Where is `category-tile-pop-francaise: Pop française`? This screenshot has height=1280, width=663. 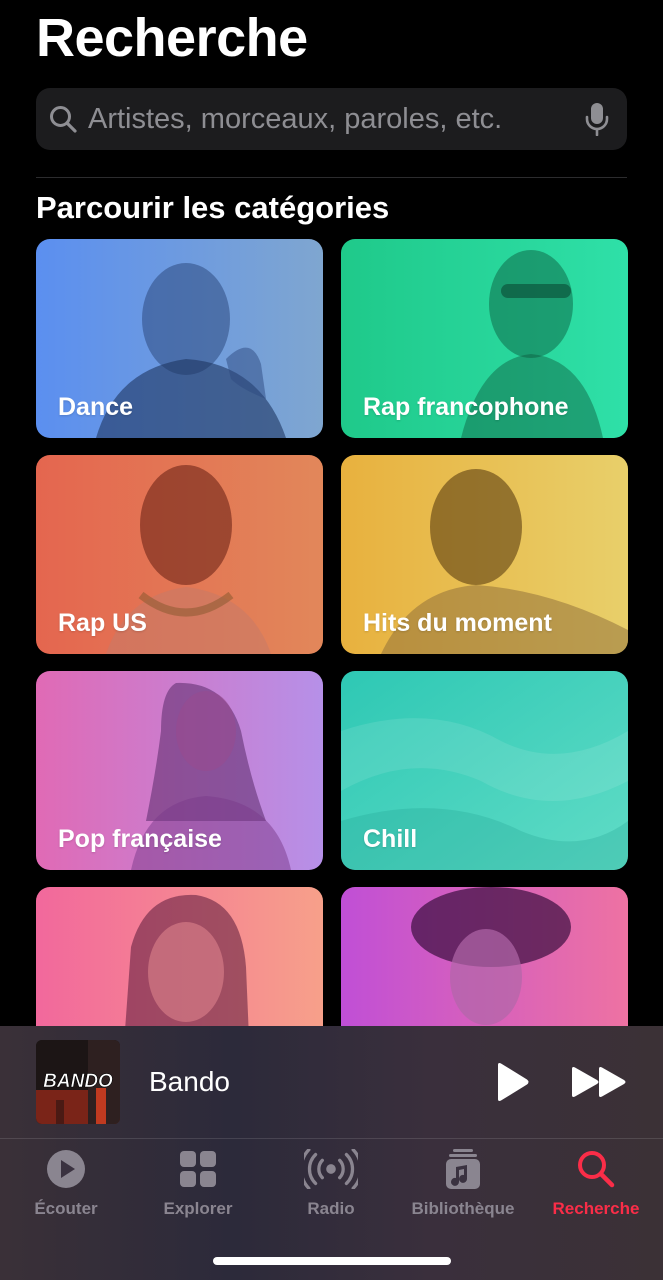
category-tile-pop-francaise: Pop française is located at coordinates (179, 770).